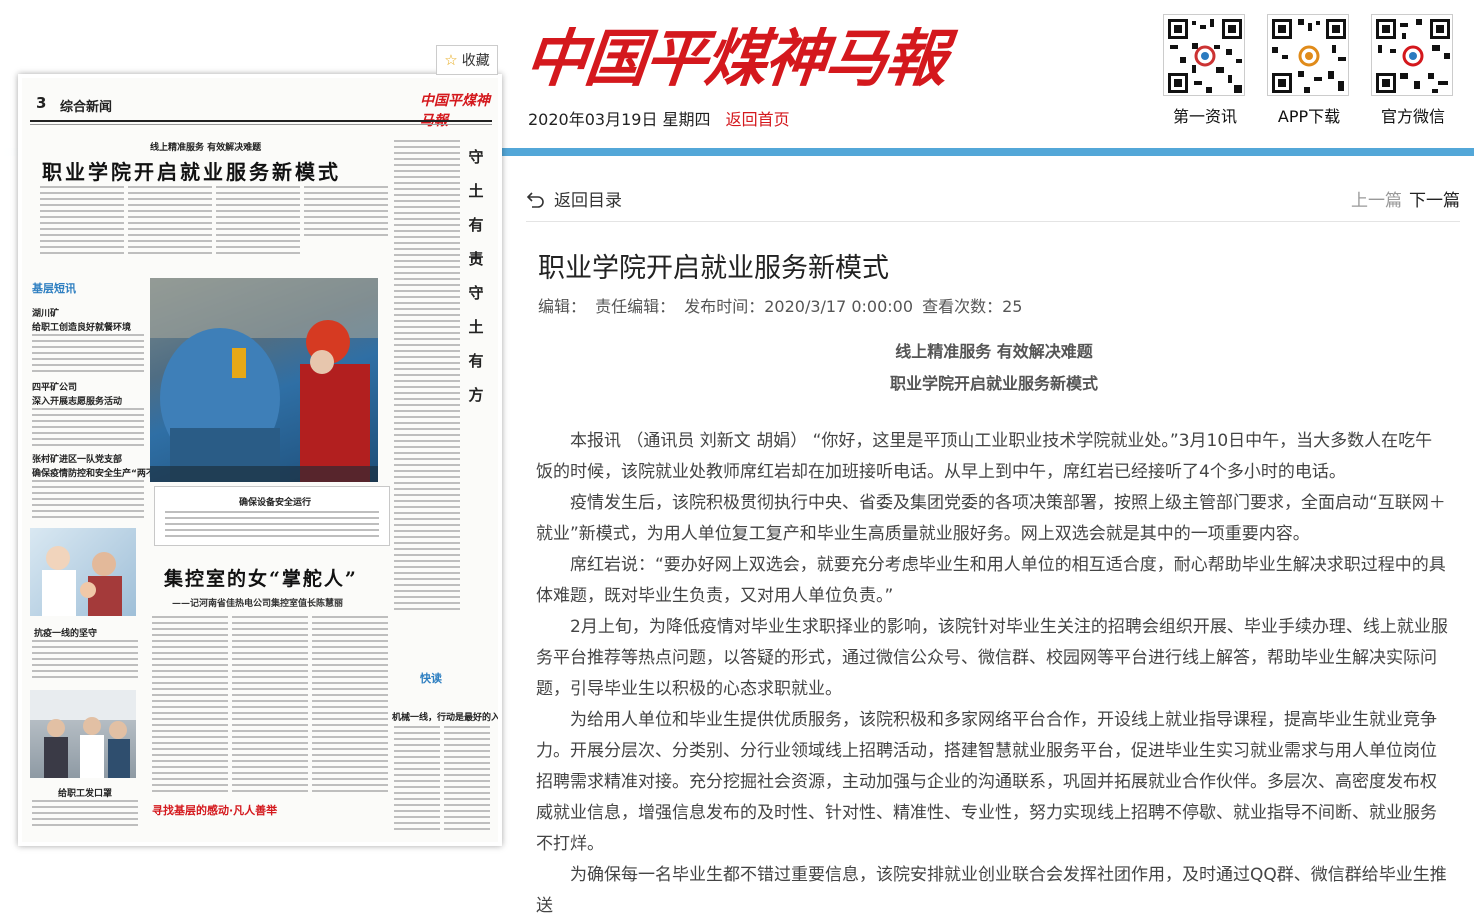 Image resolution: width=1474 pixels, height=922 pixels. What do you see at coordinates (535, 199) in the screenshot?
I see `back-arrow-icon` at bounding box center [535, 199].